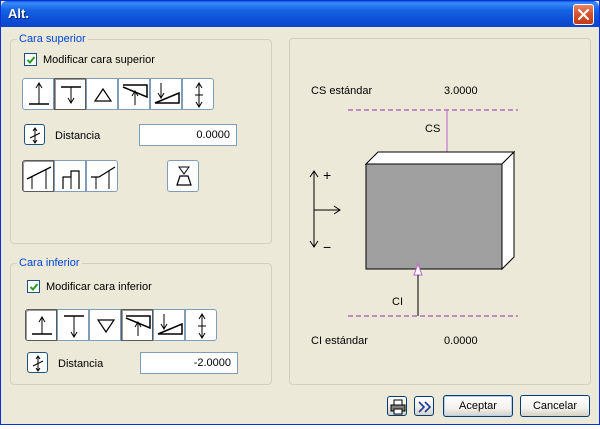 This screenshot has width=600, height=429. What do you see at coordinates (461, 341) in the screenshot?
I see `ci-standard-value: 0.0000` at bounding box center [461, 341].